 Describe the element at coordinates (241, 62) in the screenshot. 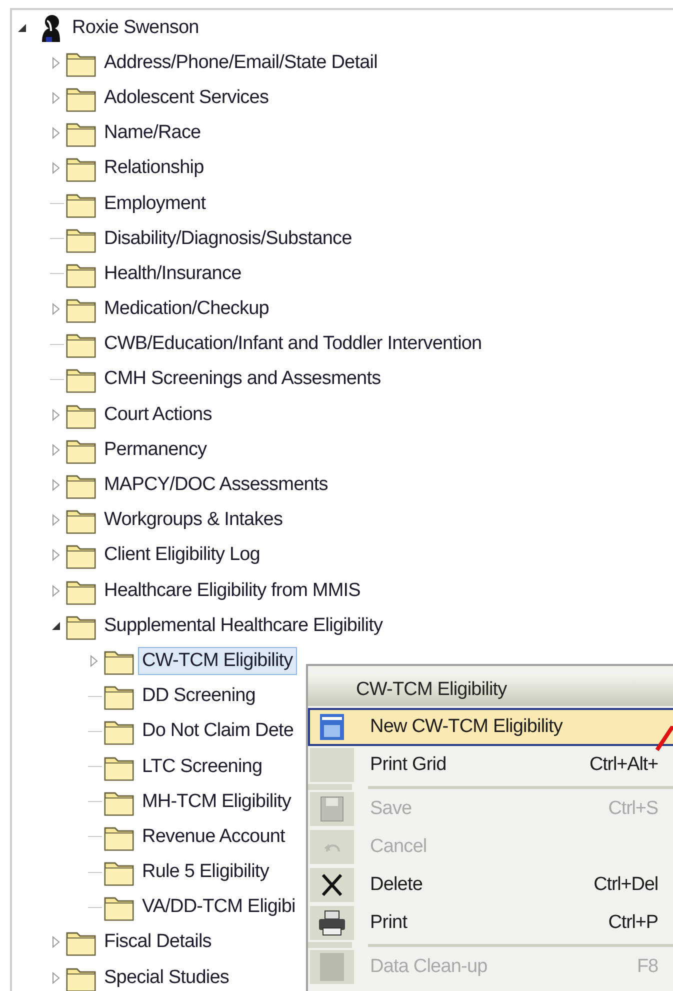

I see `tree-item: Address/Phone/Email/State Detail` at that location.